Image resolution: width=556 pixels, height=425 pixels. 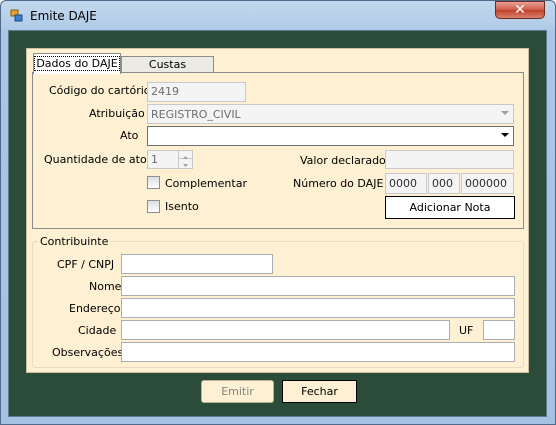 I want to click on observacoes-label: Observações, so click(x=88, y=352).